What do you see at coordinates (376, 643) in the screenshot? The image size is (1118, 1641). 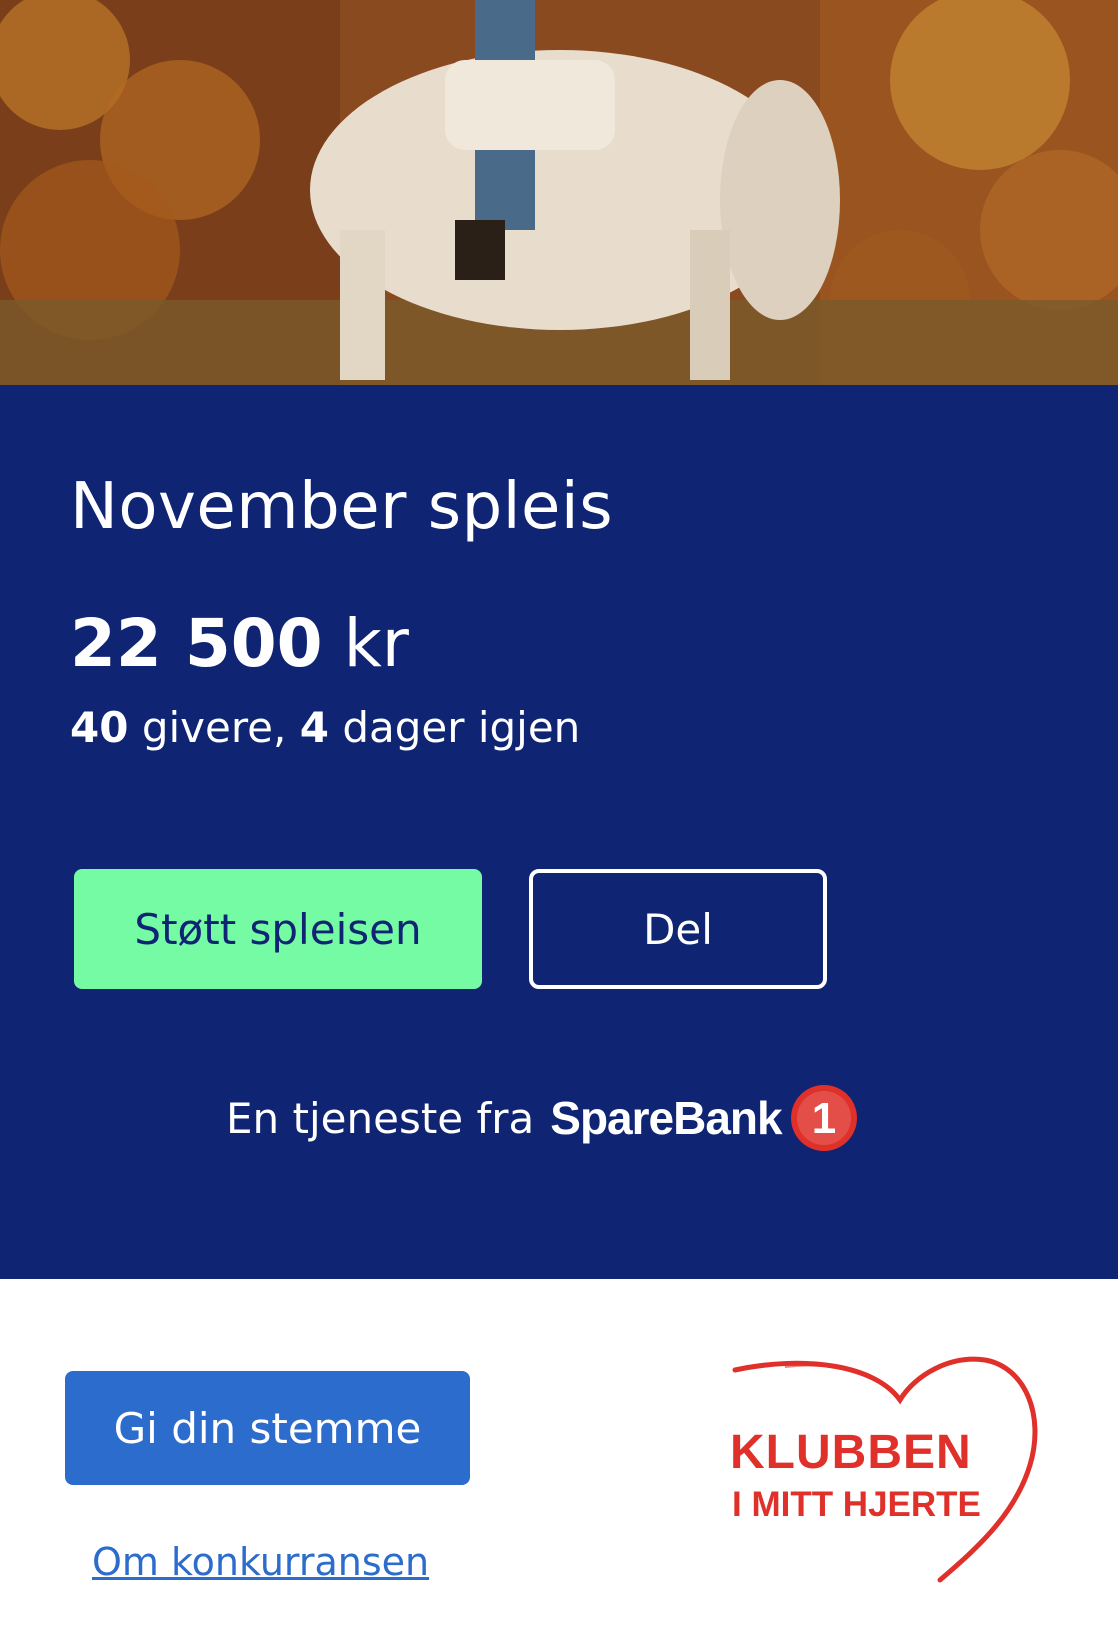 I see `amount-unit: kr` at bounding box center [376, 643].